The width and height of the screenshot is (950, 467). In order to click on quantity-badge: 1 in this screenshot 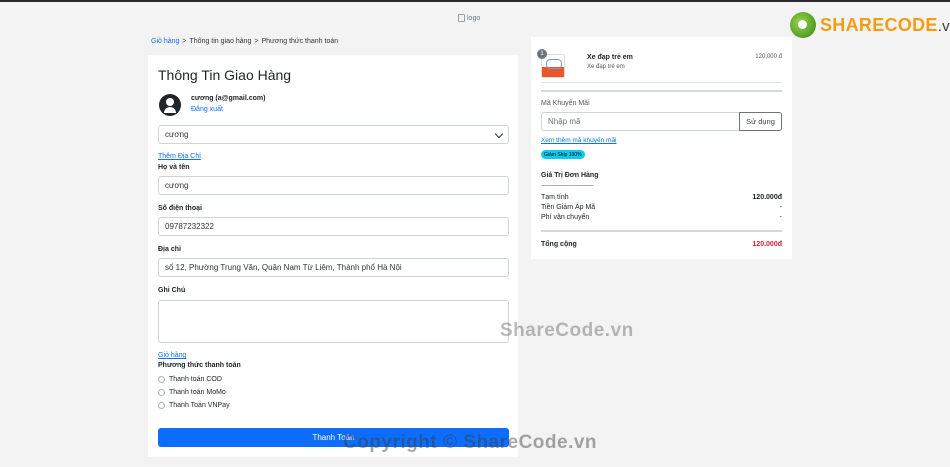, I will do `click(542, 54)`.